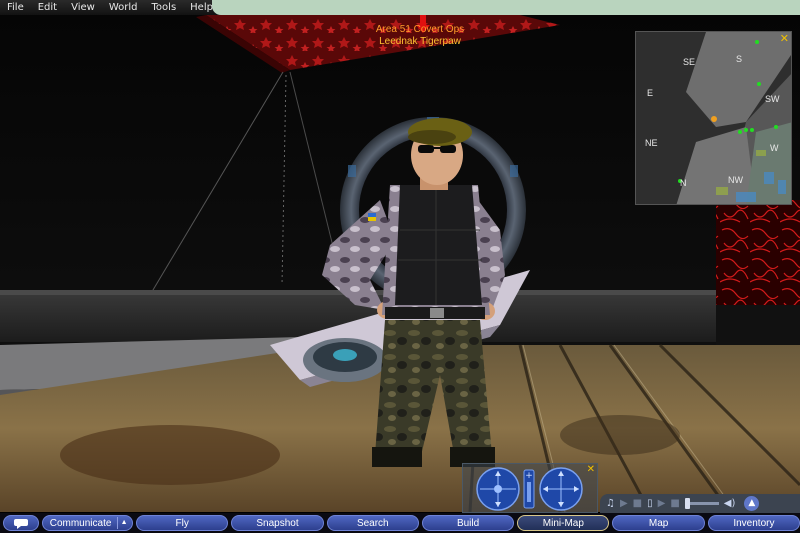 Image resolution: width=800 pixels, height=533 pixels. What do you see at coordinates (683, 183) in the screenshot?
I see `compass-n-label: N` at bounding box center [683, 183].